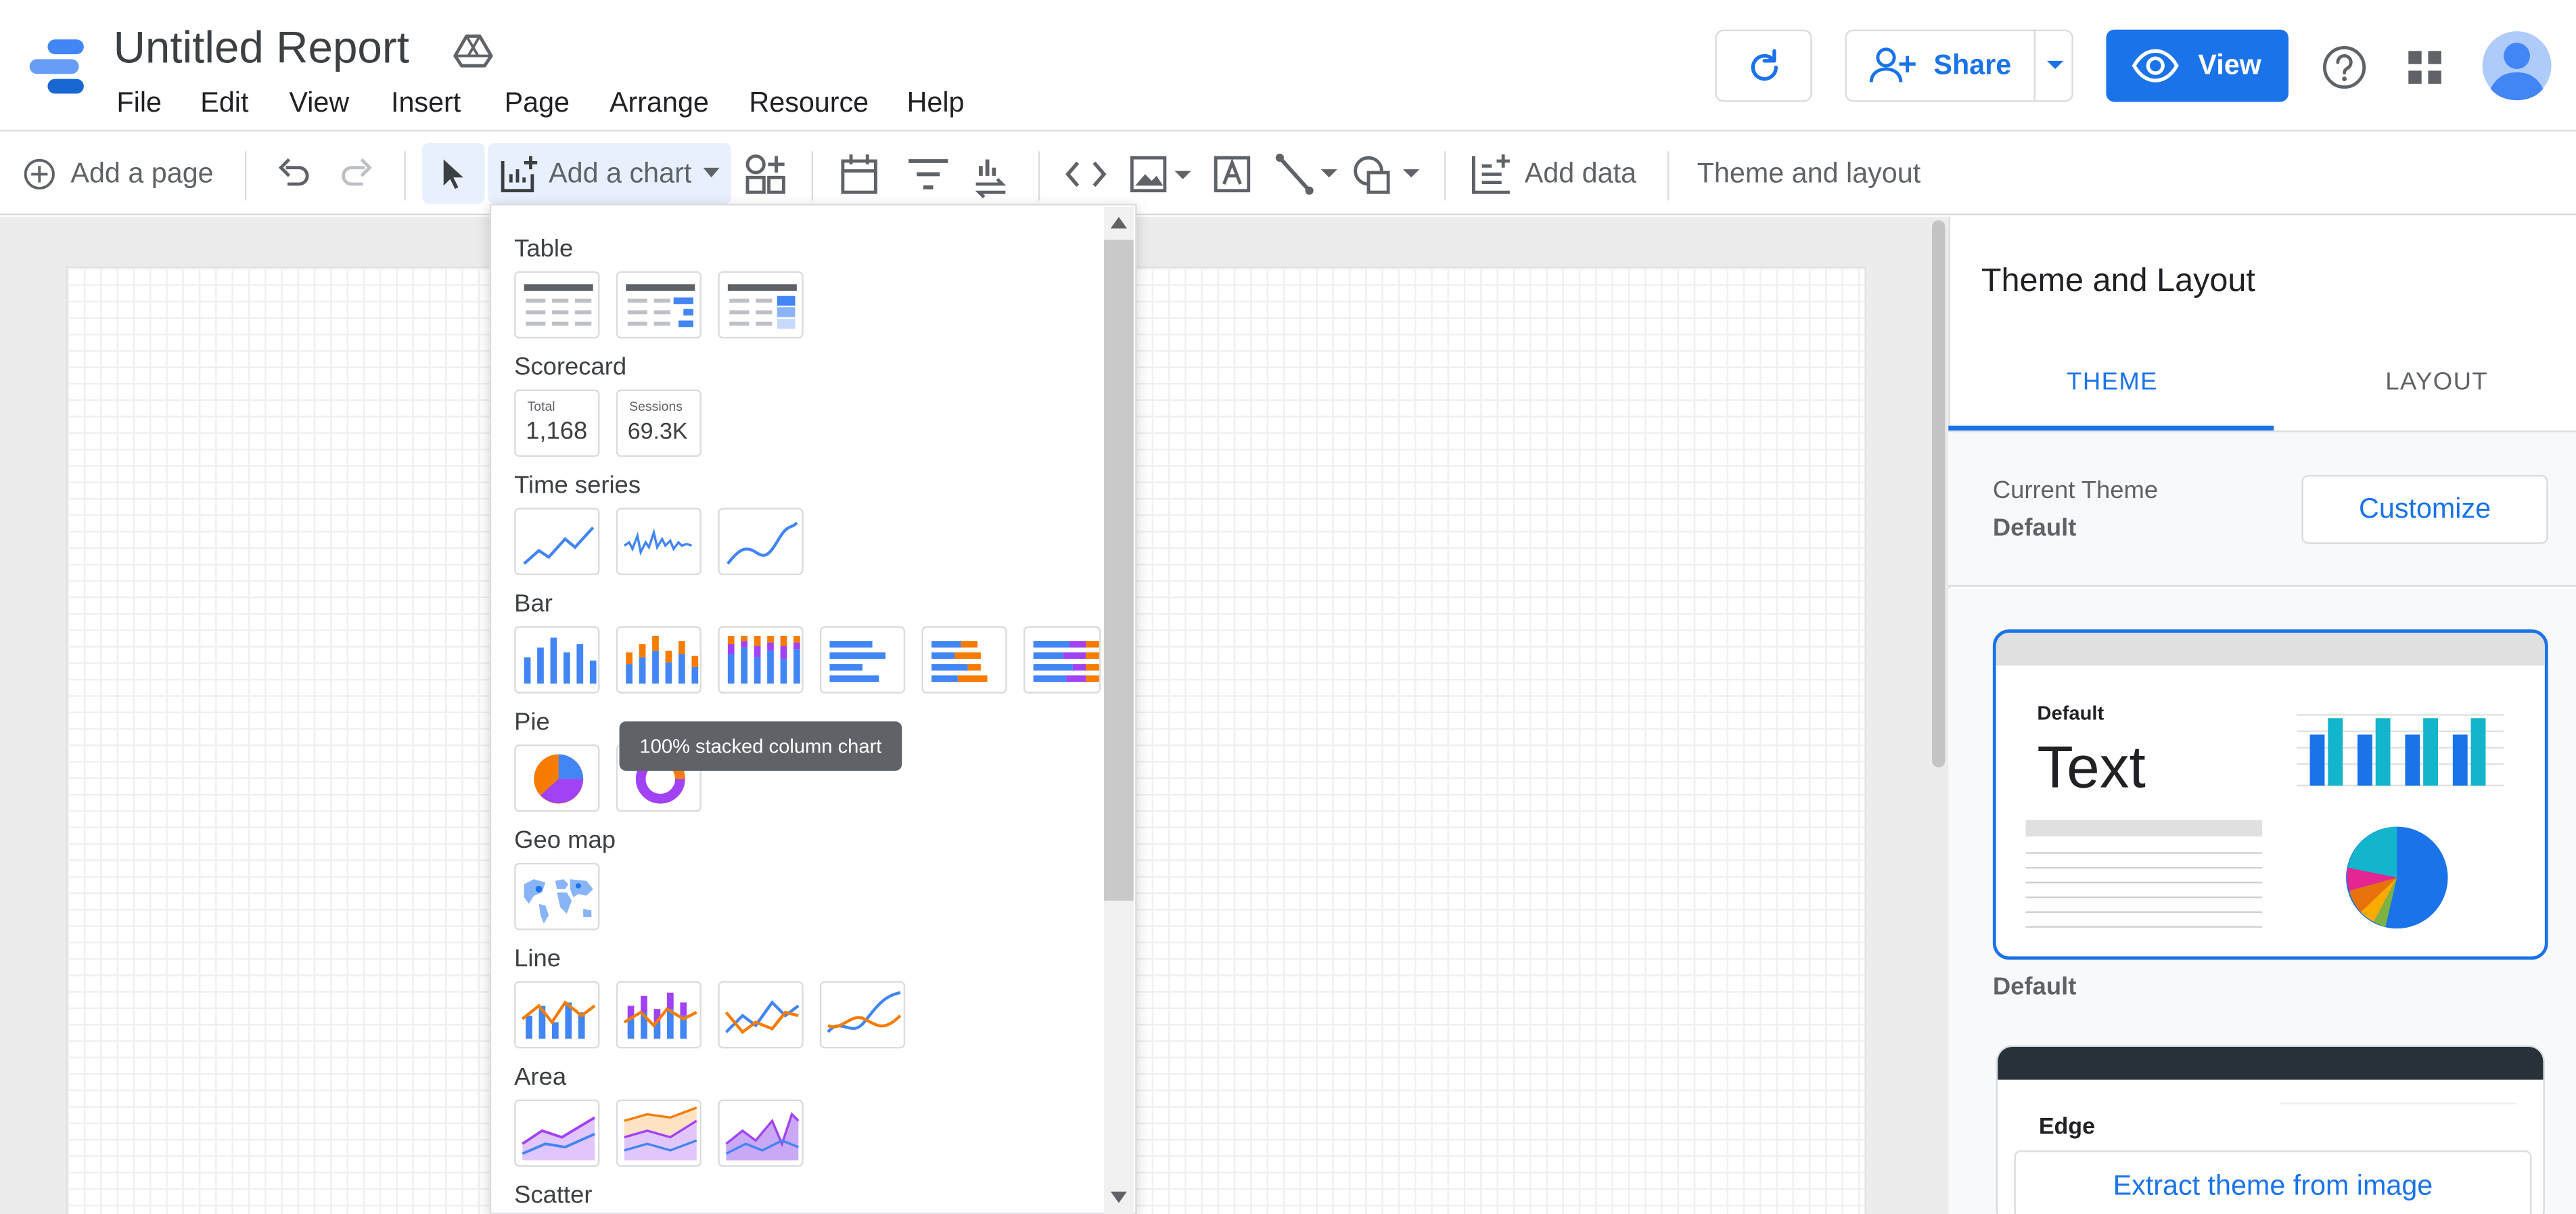  I want to click on share-options-button, so click(2053, 65).